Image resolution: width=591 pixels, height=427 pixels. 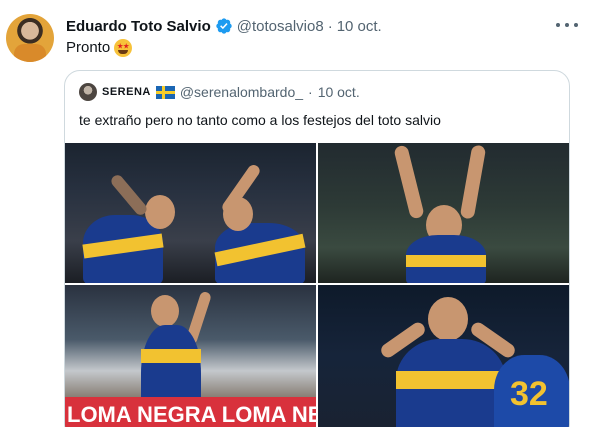 What do you see at coordinates (123, 52) in the screenshot?
I see `emoji-mouth` at bounding box center [123, 52].